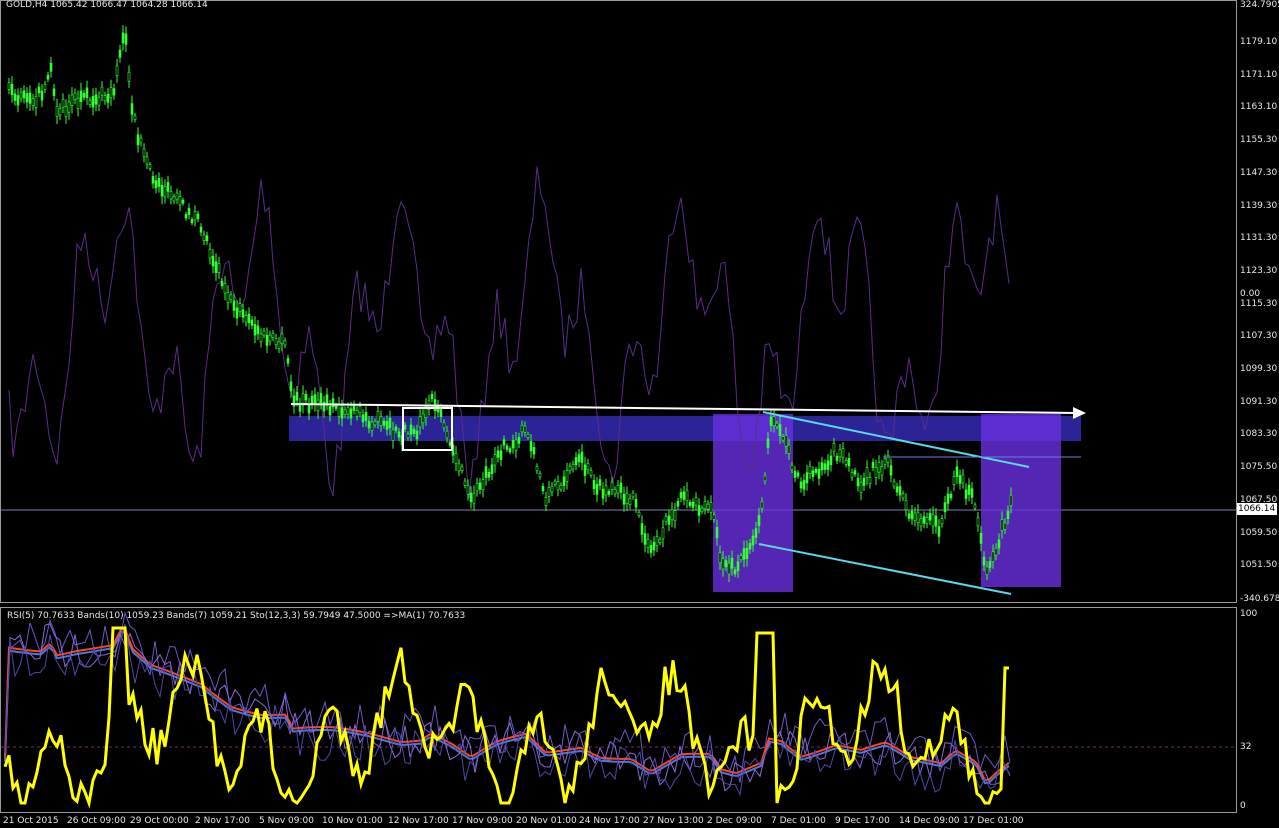 The image size is (1279, 828). Describe the element at coordinates (1259, 369) in the screenshot. I see `price-tick-label: 1099.30` at that location.